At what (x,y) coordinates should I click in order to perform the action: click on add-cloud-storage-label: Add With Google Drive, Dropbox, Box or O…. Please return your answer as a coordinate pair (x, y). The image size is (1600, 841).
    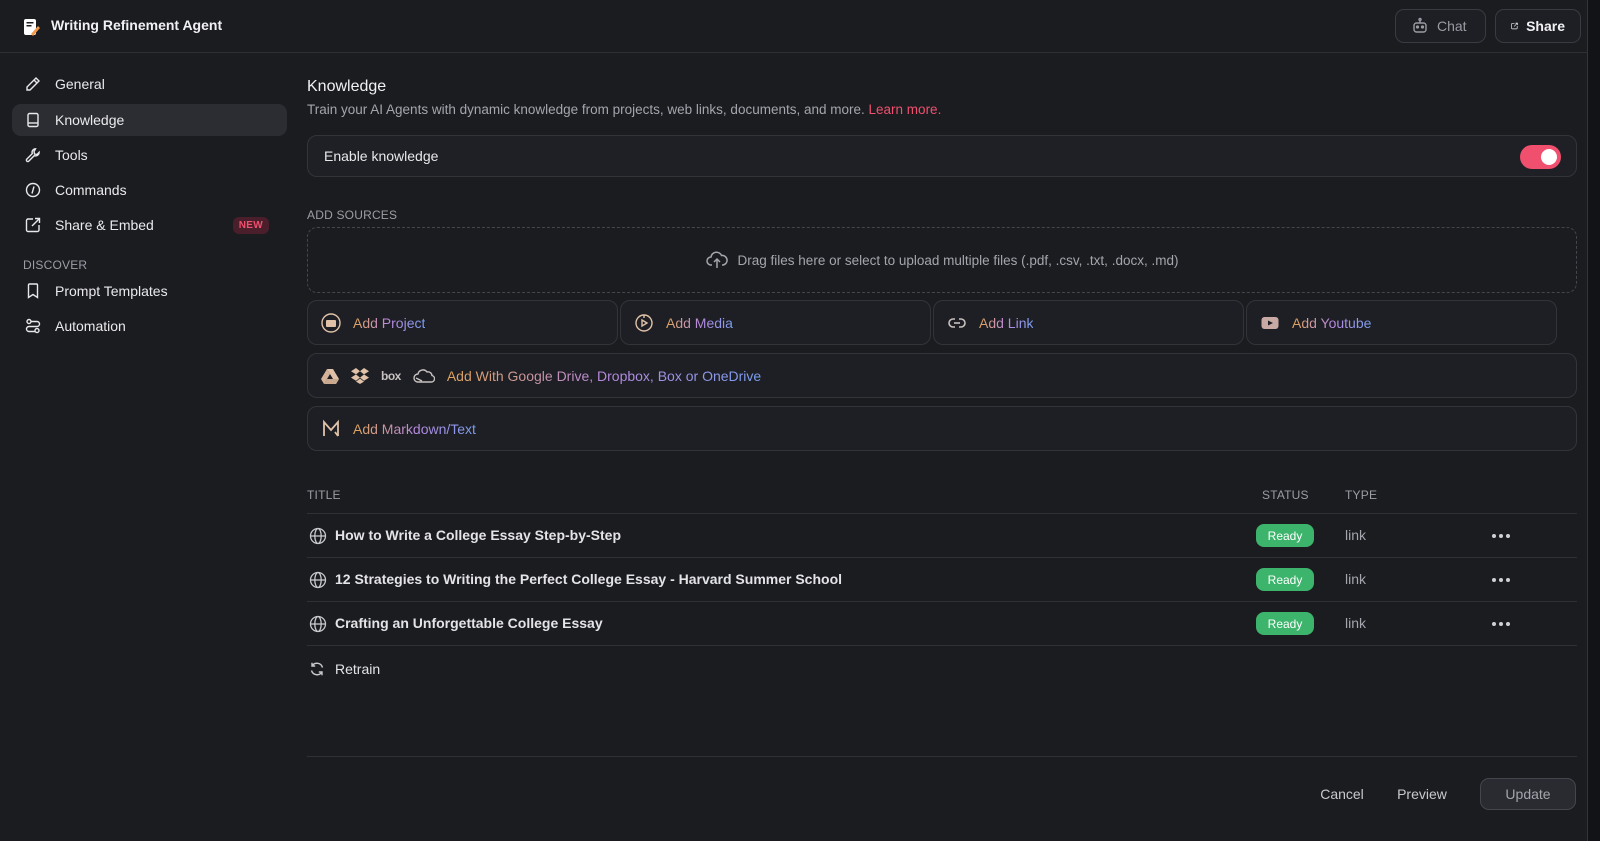
    Looking at the image, I should click on (604, 375).